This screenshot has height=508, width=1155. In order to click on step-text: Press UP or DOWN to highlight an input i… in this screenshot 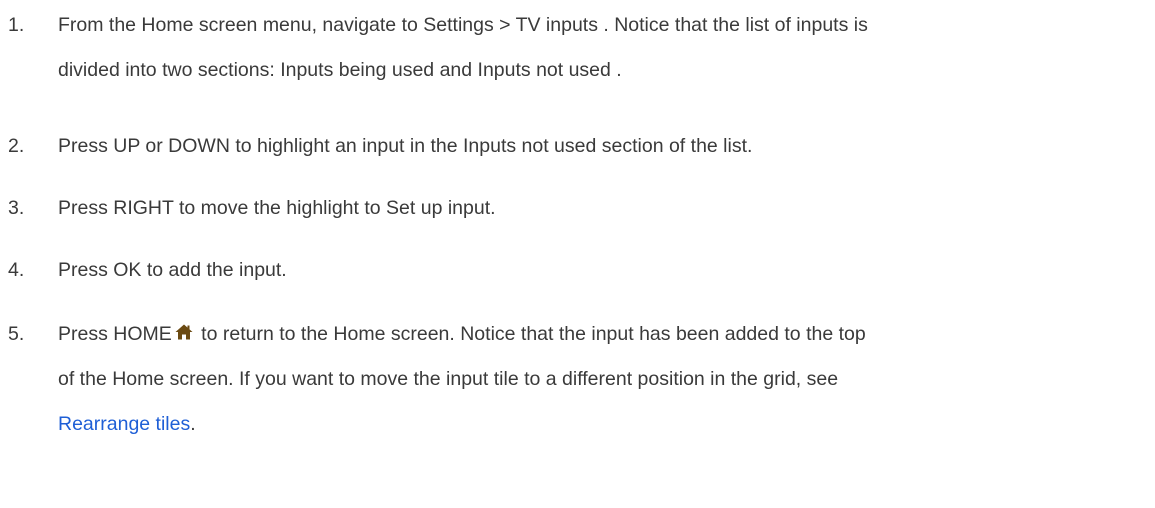, I will do `click(405, 146)`.